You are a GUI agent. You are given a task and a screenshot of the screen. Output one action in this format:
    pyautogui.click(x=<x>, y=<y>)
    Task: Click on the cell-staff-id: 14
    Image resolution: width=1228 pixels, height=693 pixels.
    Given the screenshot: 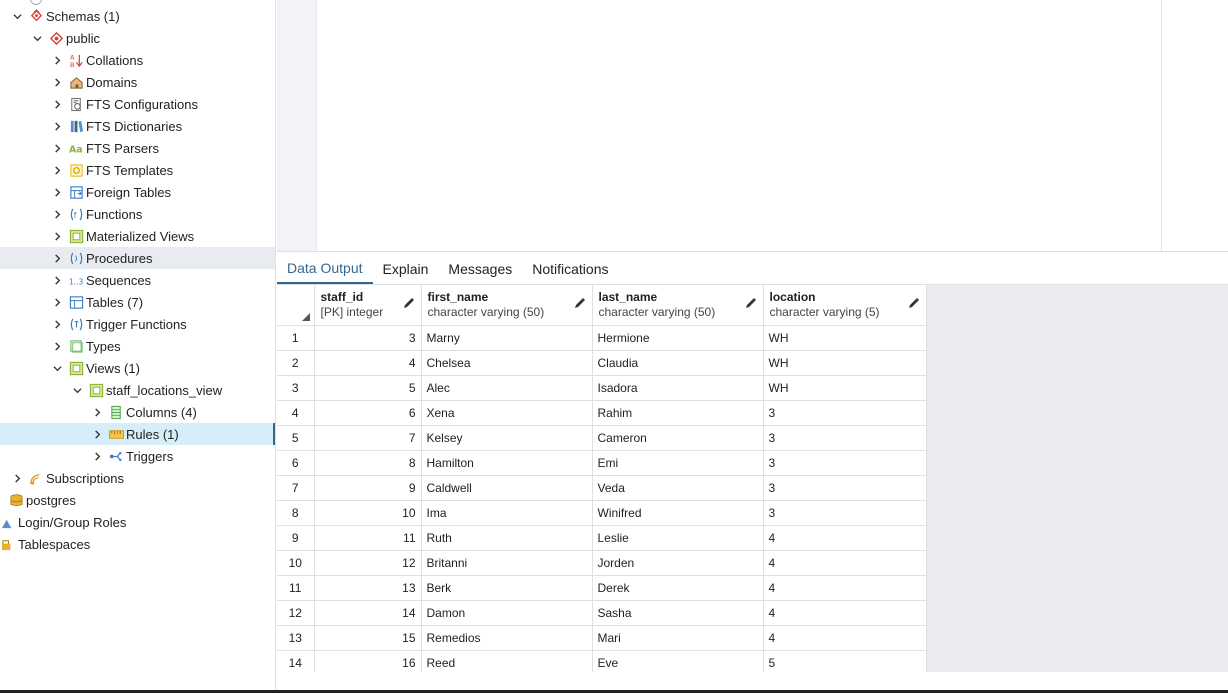 What is the action you would take?
    pyautogui.click(x=368, y=613)
    